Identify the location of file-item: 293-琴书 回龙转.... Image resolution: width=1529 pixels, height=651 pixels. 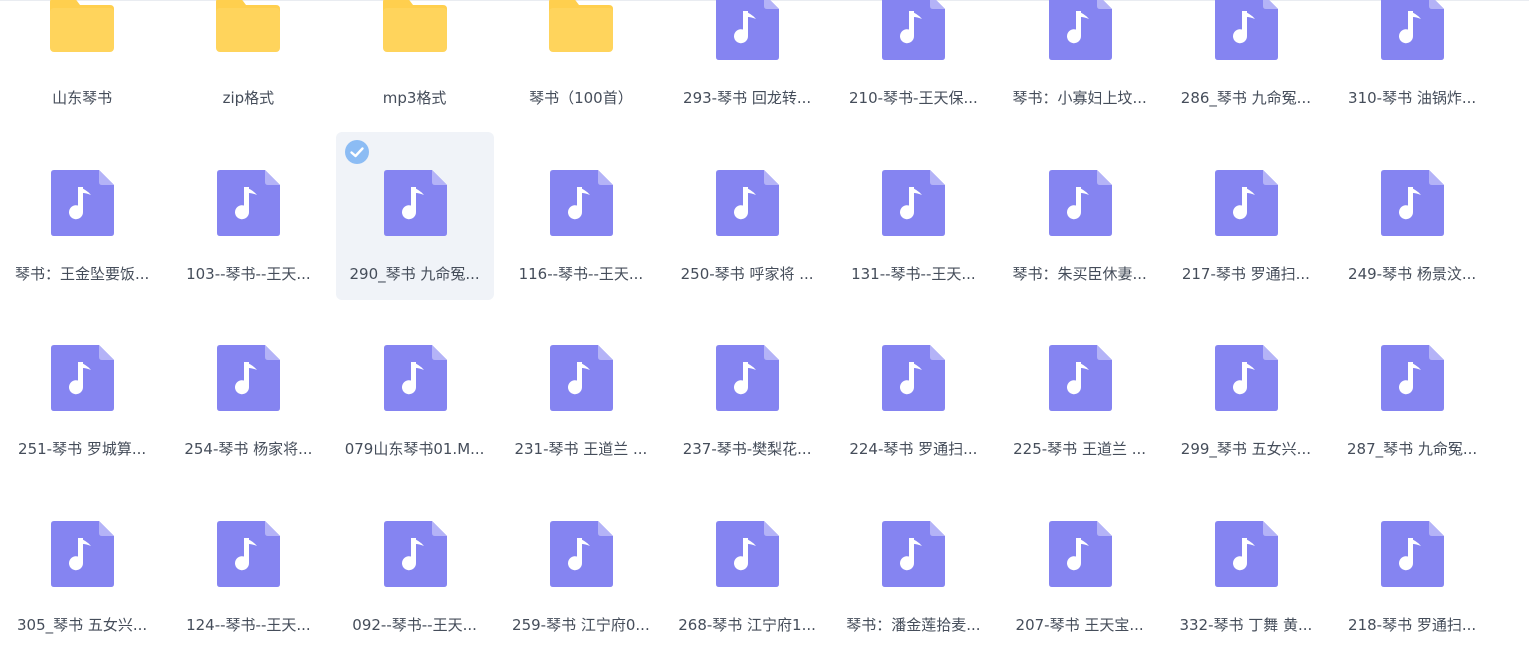
(747, 62).